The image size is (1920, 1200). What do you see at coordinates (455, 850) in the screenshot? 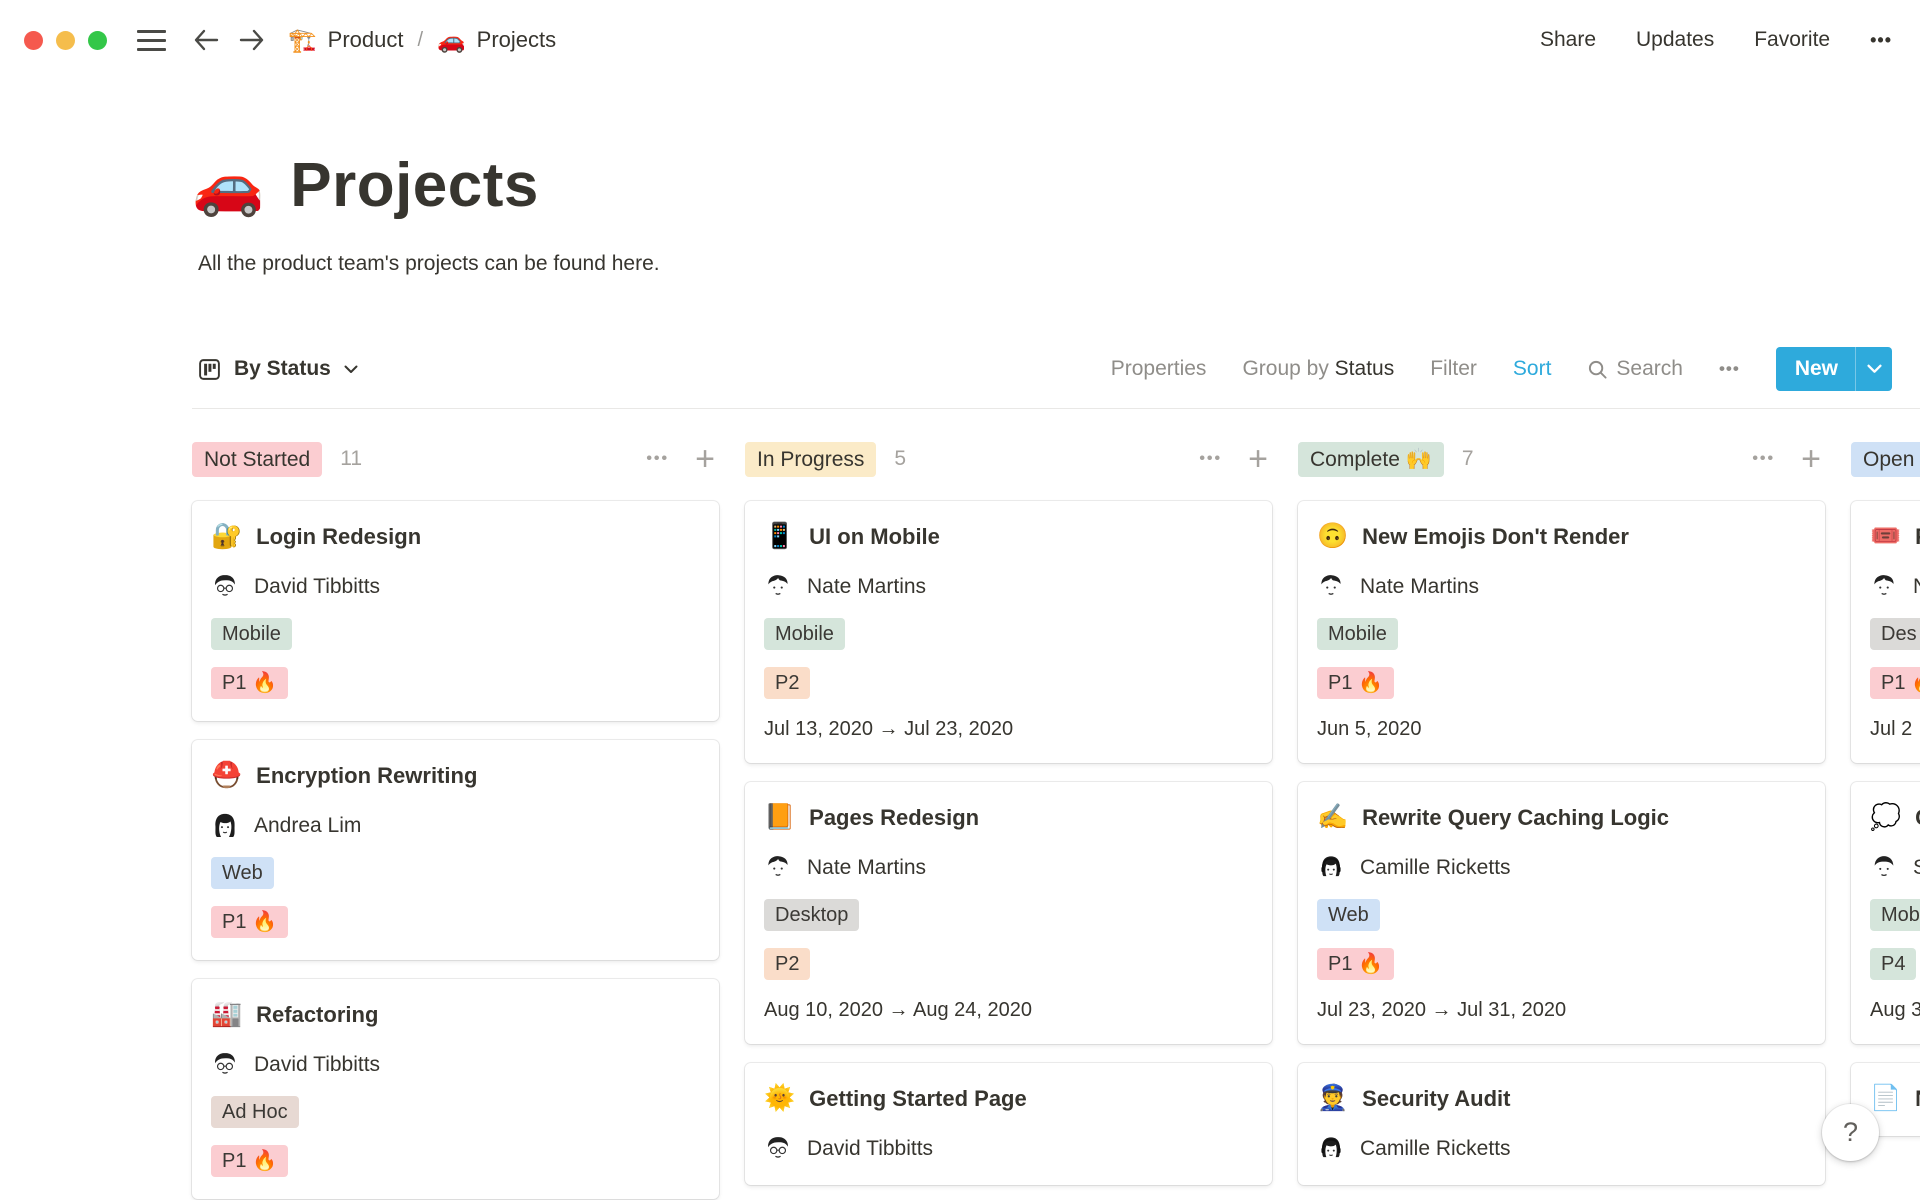
I see `project-card: ⛑️ Encryption Rewriting Andrea Lim Web P1 🔥` at bounding box center [455, 850].